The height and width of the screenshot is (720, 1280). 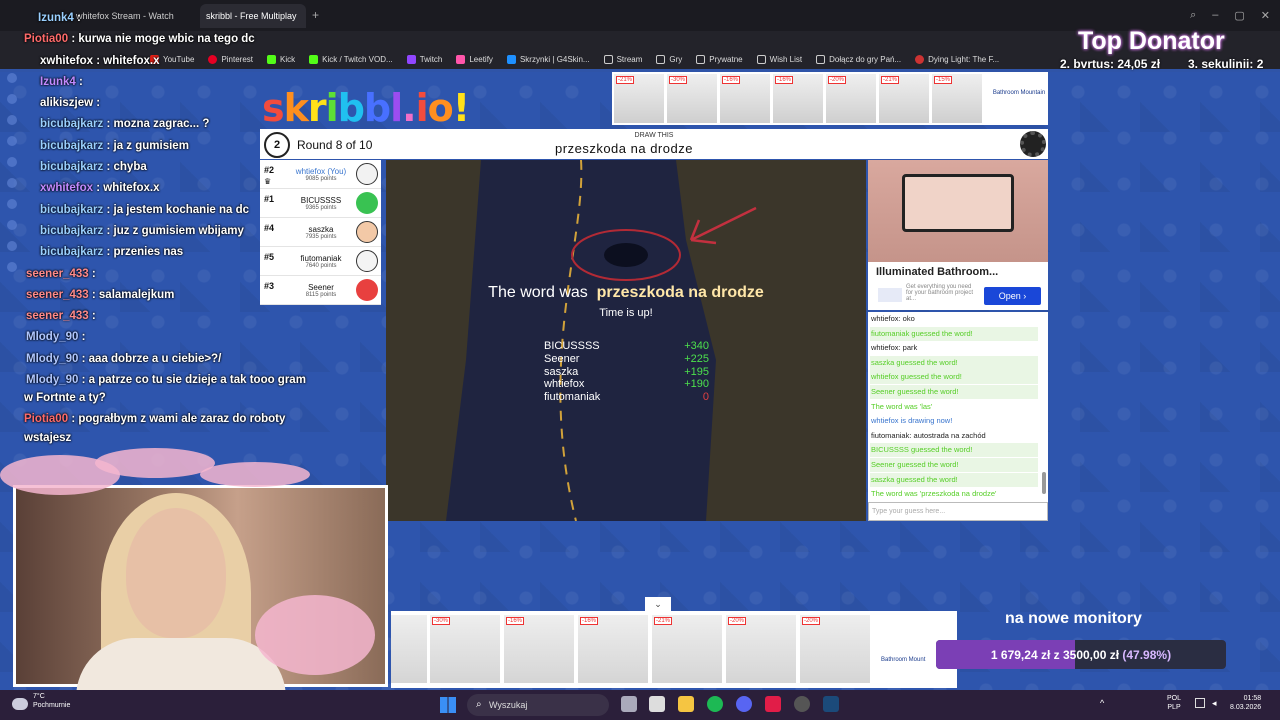 I want to click on goal-current: 1 679,24 zł, so click(x=1020, y=655).